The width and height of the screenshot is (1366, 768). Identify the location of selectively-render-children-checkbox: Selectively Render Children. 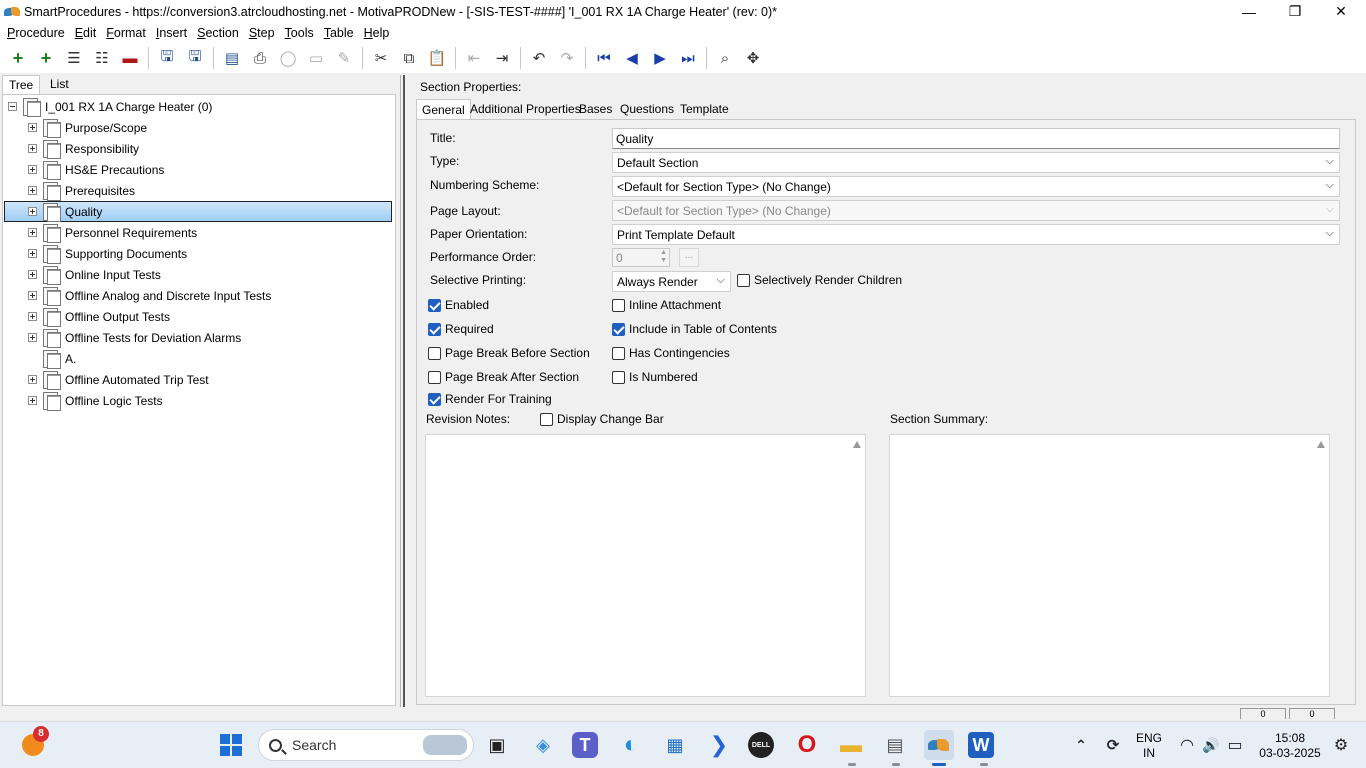
(819, 280).